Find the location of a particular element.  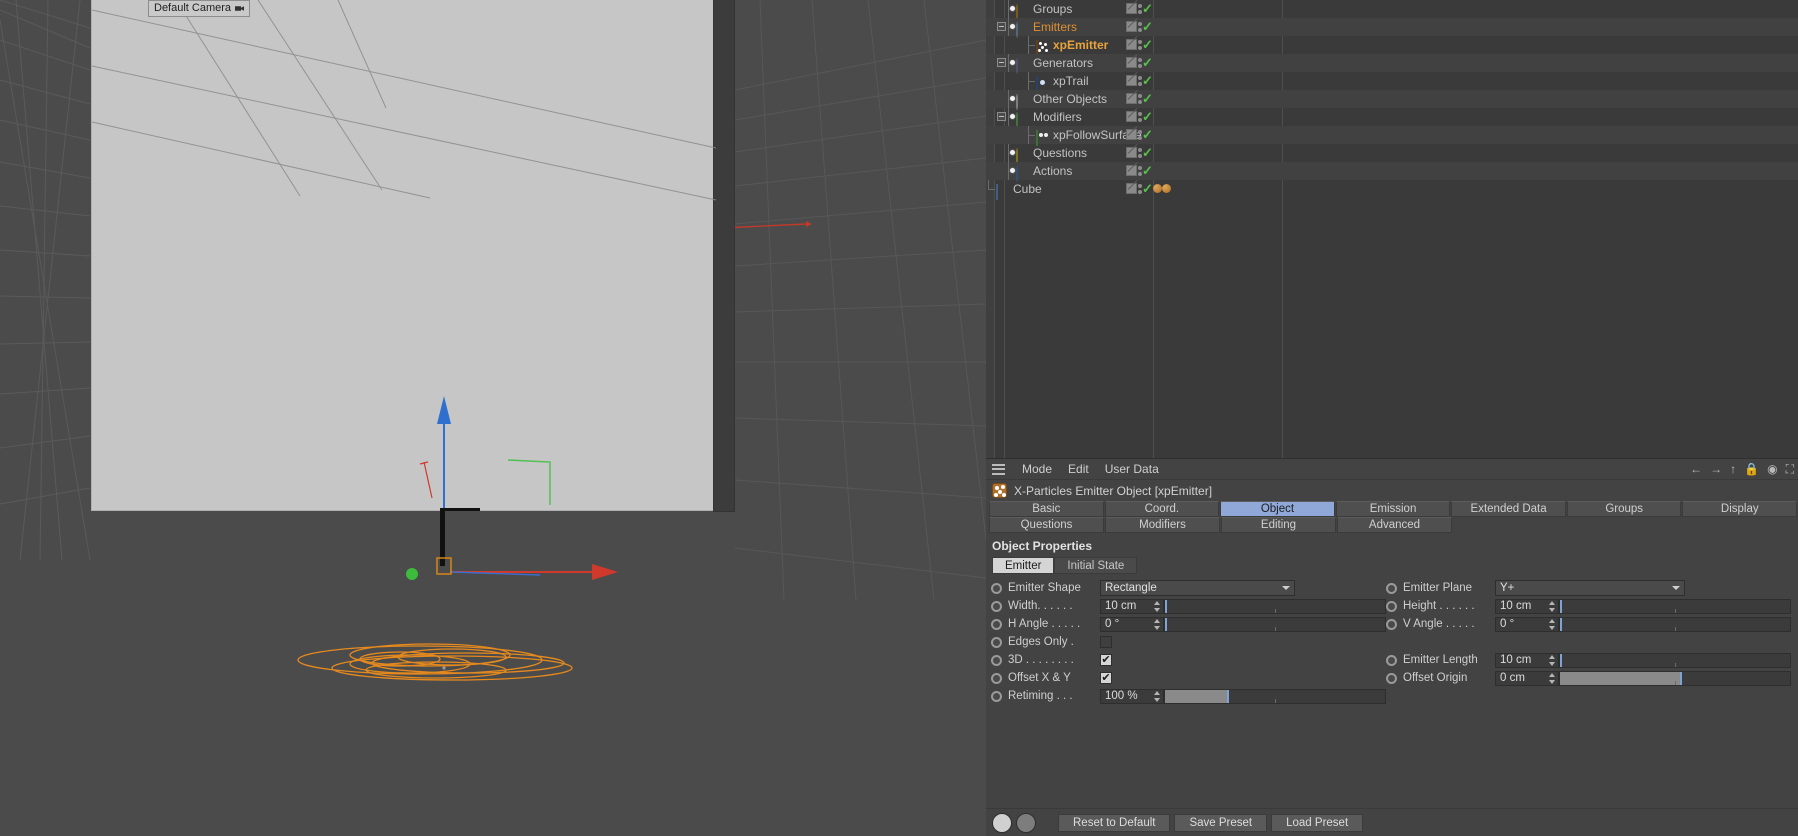

arrow-up-icon: ↑ is located at coordinates (1733, 469).